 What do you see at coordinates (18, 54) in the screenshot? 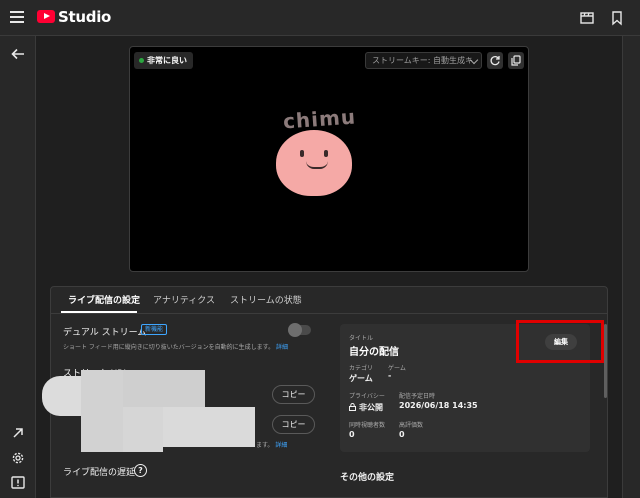
I see `back-arrow-icon` at bounding box center [18, 54].